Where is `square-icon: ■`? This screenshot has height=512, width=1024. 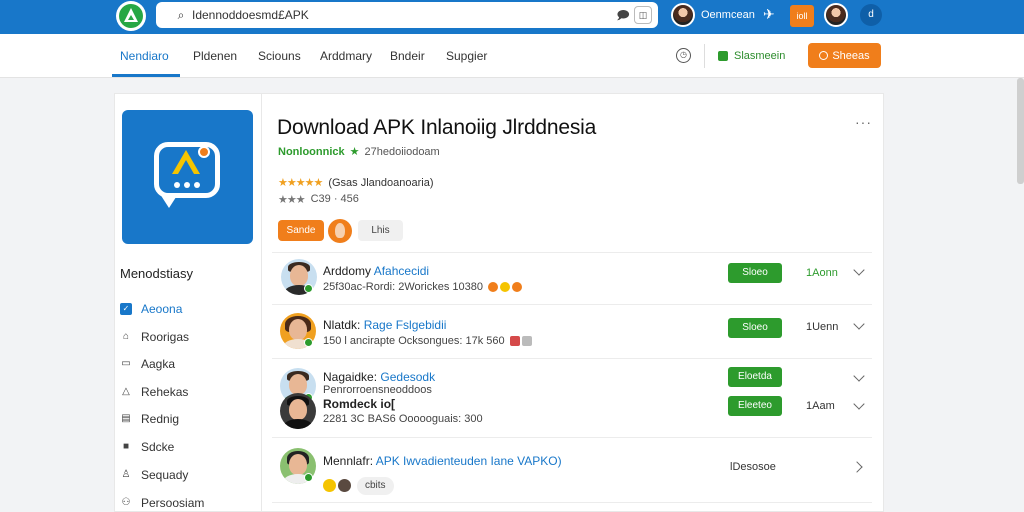 square-icon: ■ is located at coordinates (126, 446).